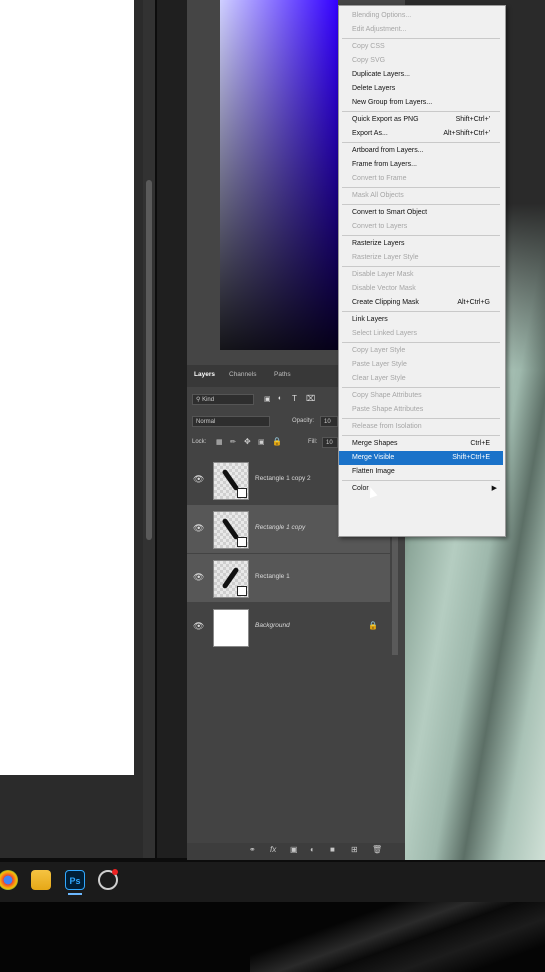  Describe the element at coordinates (421, 458) in the screenshot. I see `menu-item: Merge Visible Shift+Ctrl+E` at that location.